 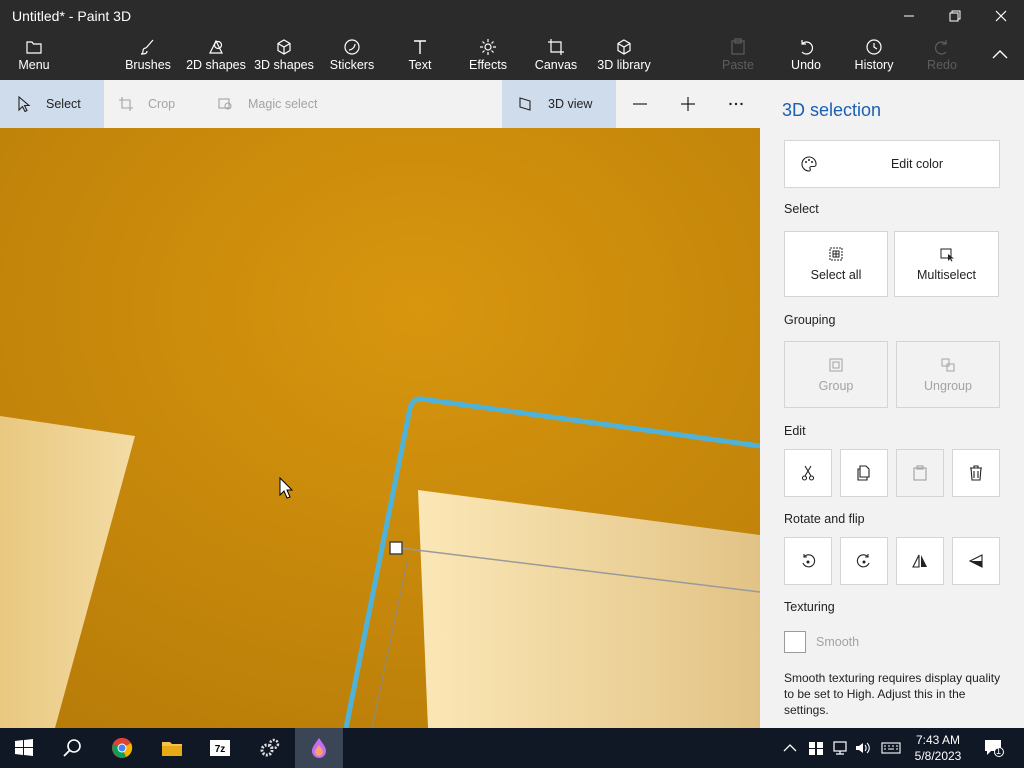 I want to click on windows-security-icon, so click(x=816, y=748).